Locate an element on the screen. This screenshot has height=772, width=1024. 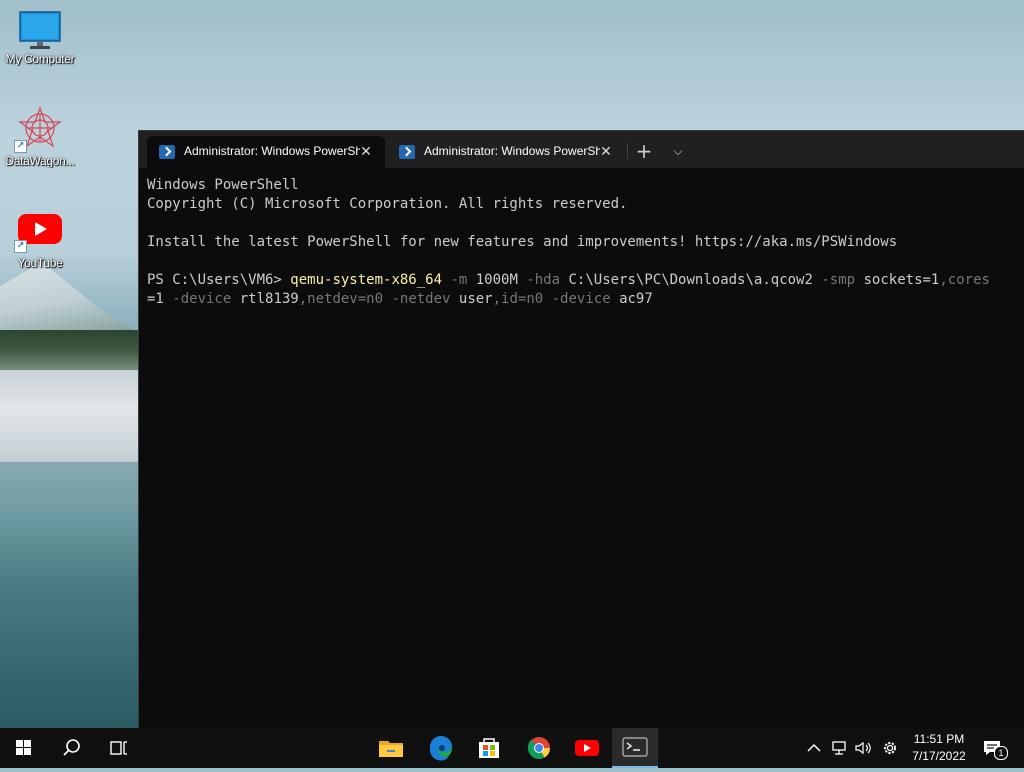
folder-icon is located at coordinates (391, 749).